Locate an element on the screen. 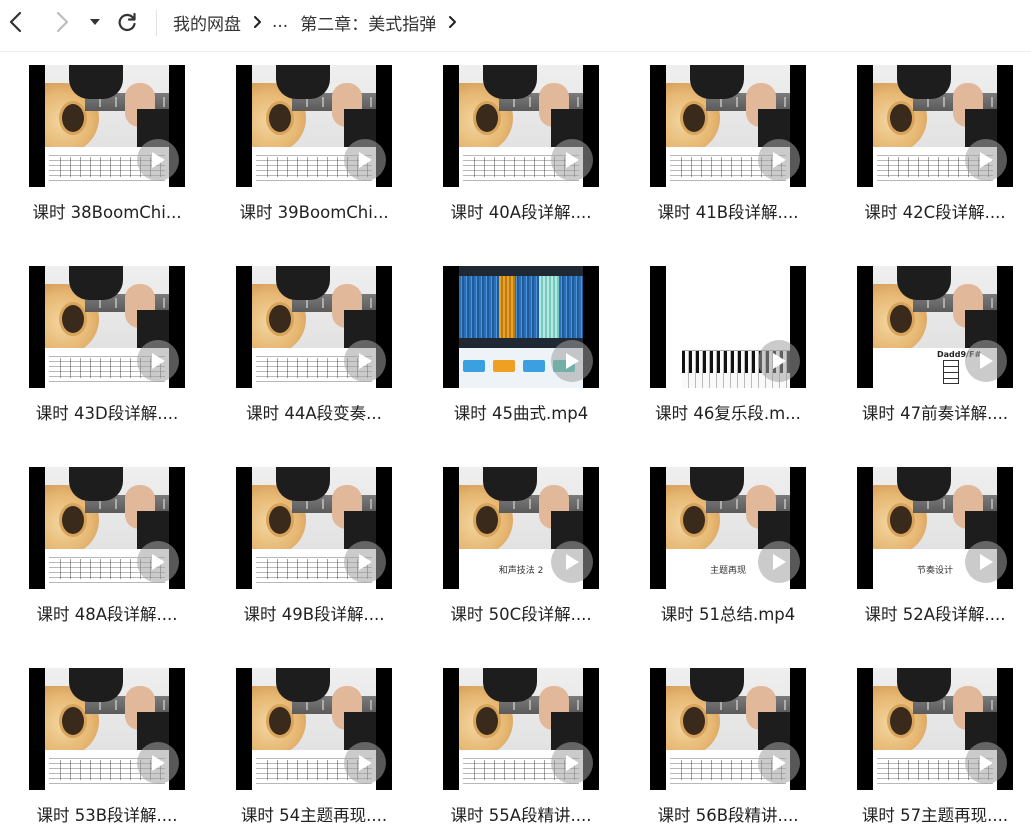  forward-button is located at coordinates (62, 22).